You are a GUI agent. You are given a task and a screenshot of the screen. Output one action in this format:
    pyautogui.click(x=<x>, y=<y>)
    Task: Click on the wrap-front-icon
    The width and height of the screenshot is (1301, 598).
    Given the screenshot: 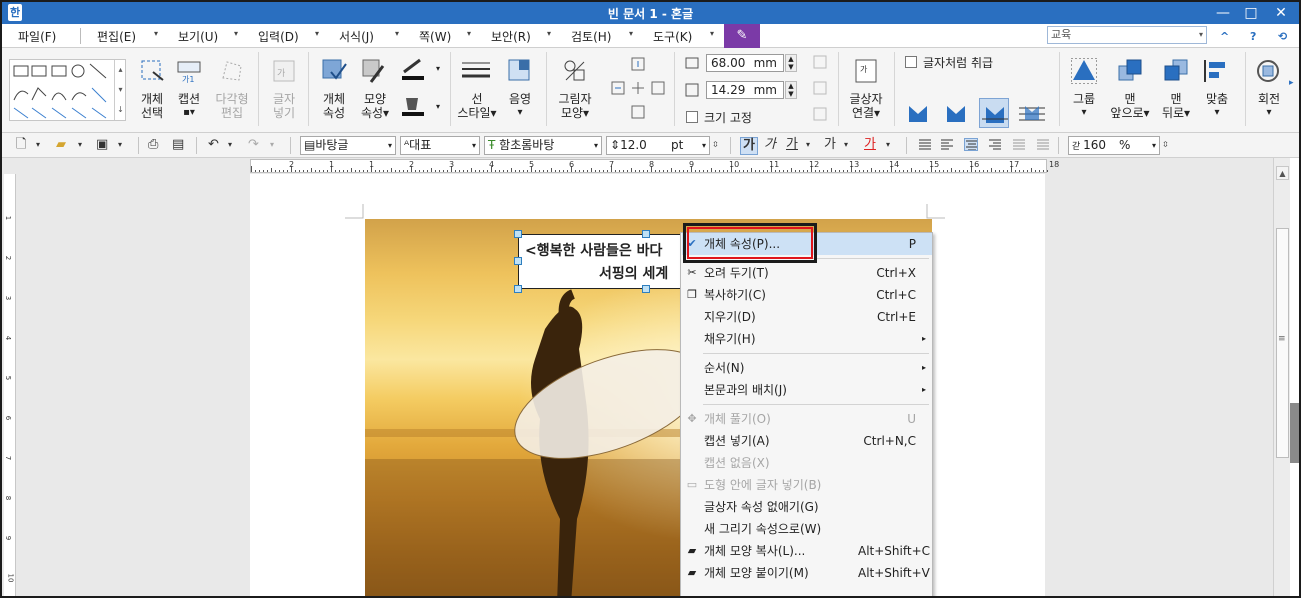 What is the action you would take?
    pyautogui.click(x=1032, y=113)
    